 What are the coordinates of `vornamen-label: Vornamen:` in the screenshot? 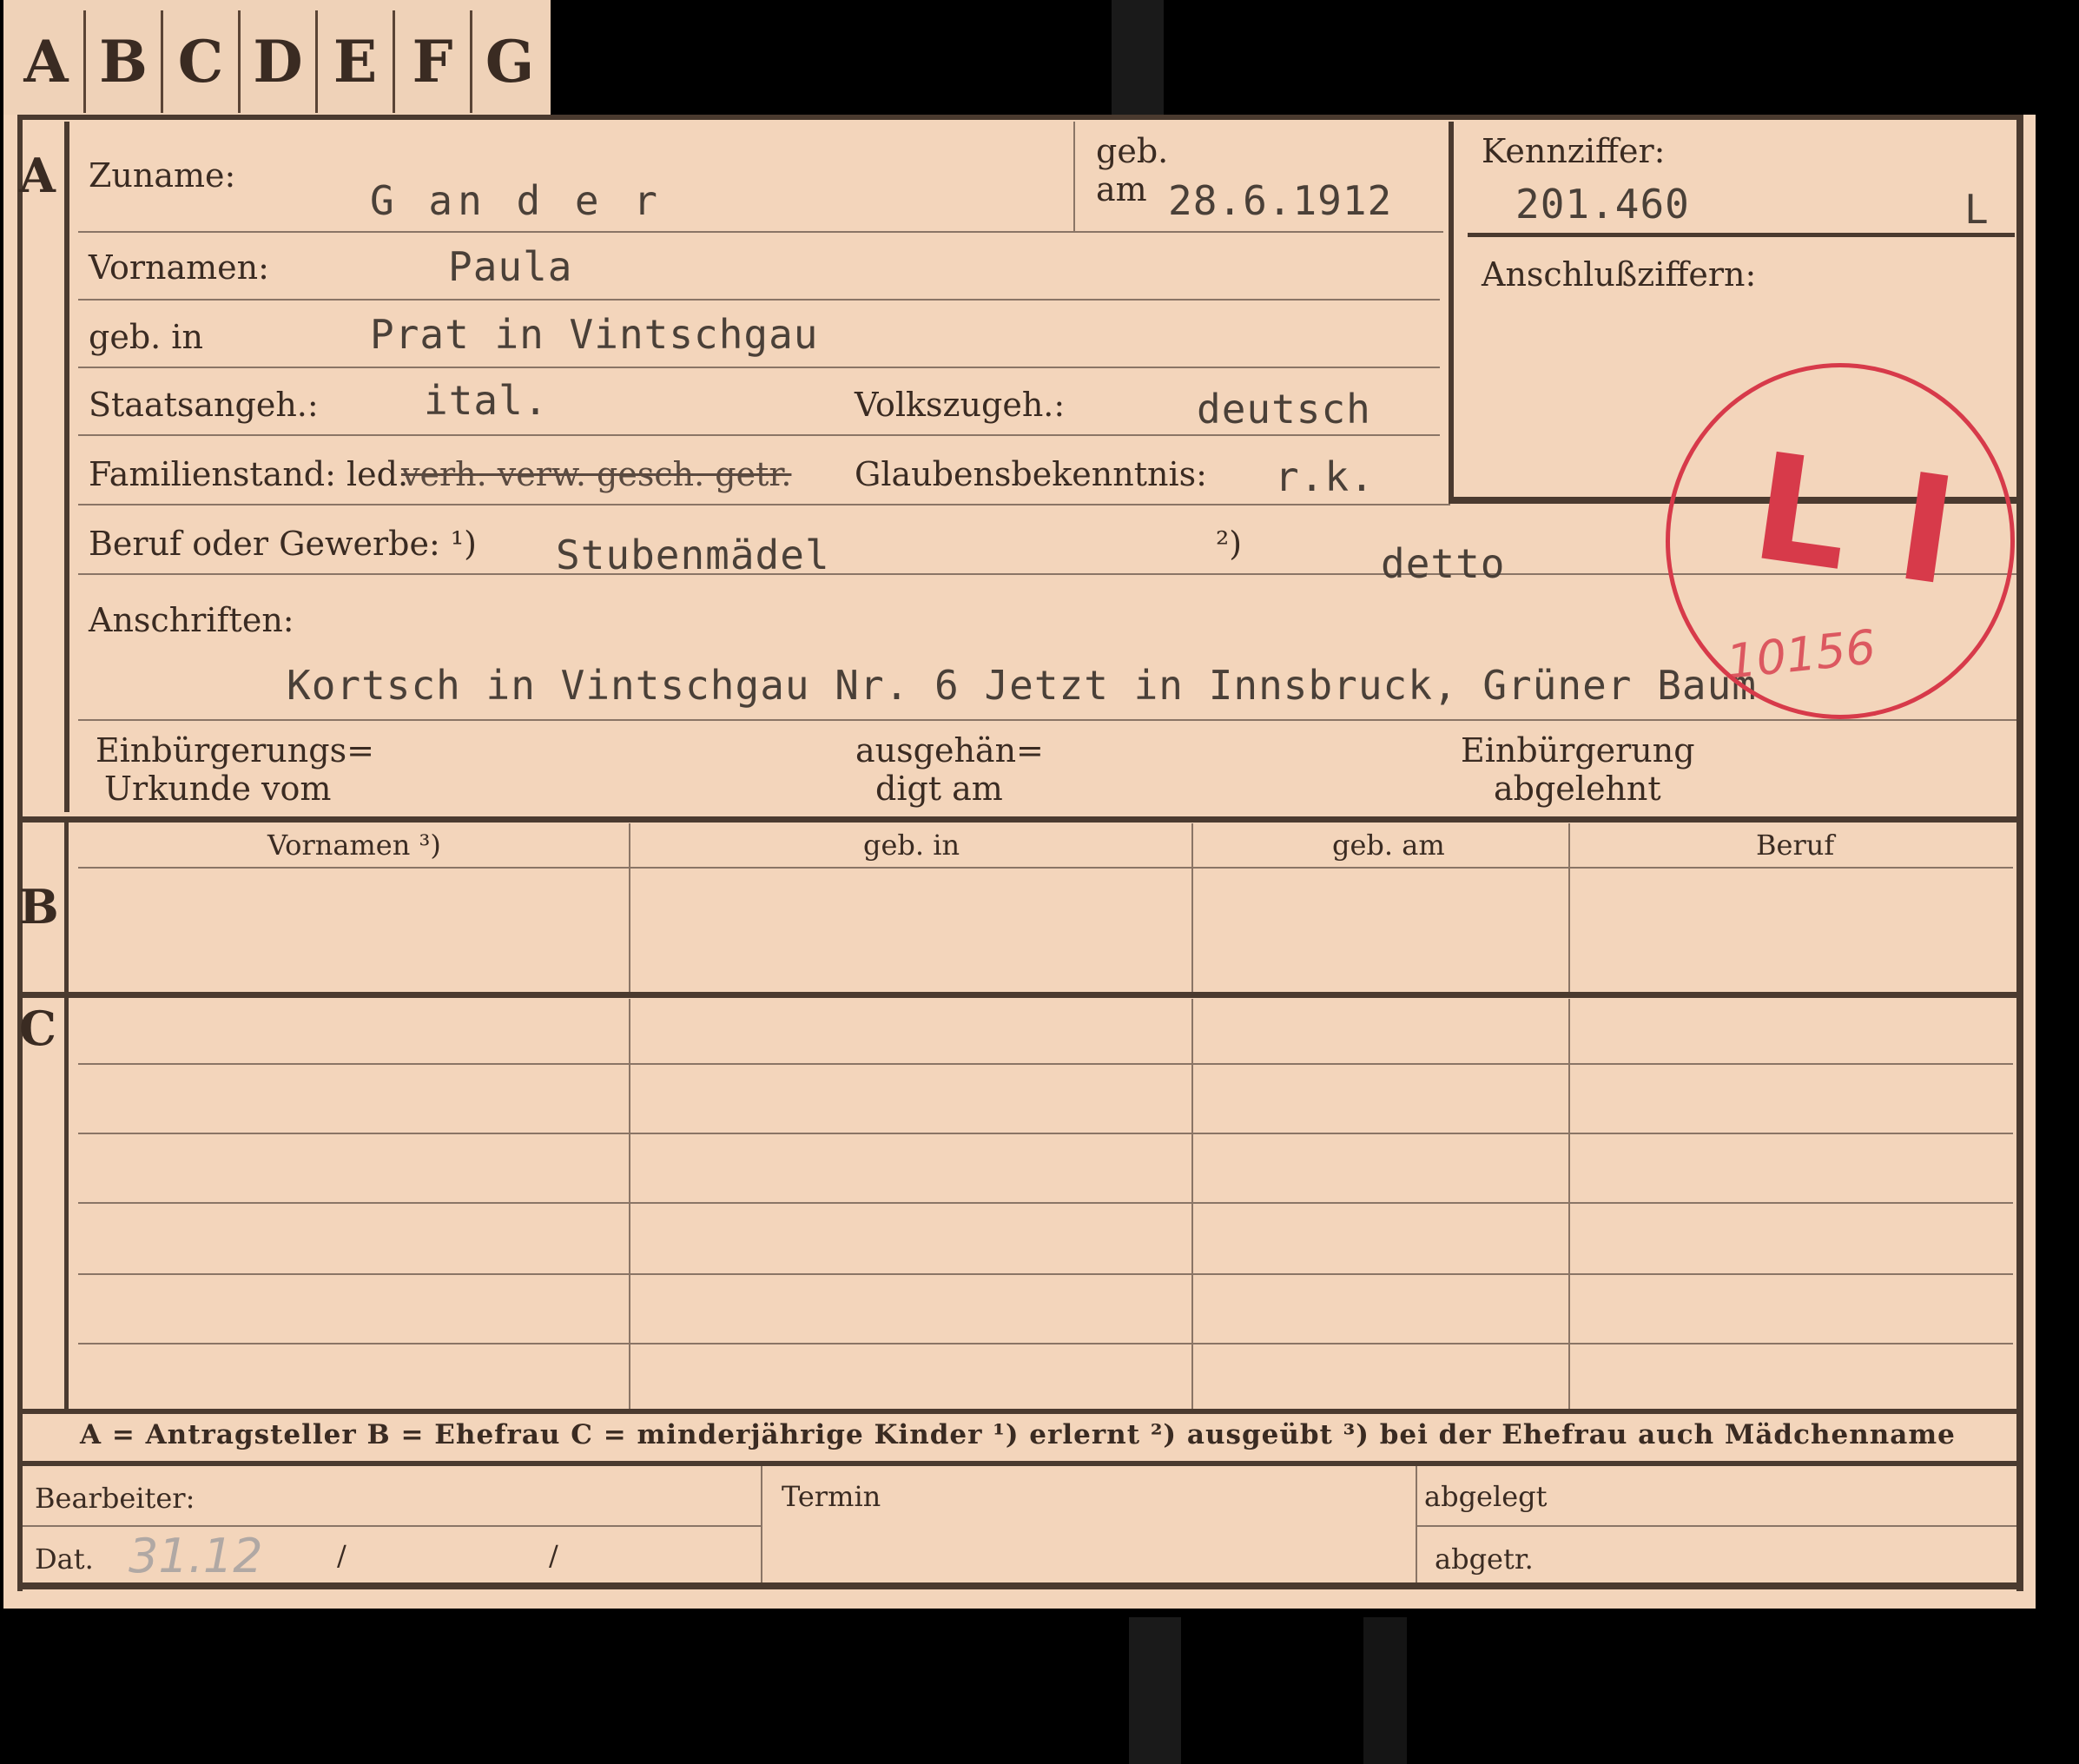 It's located at (179, 267).